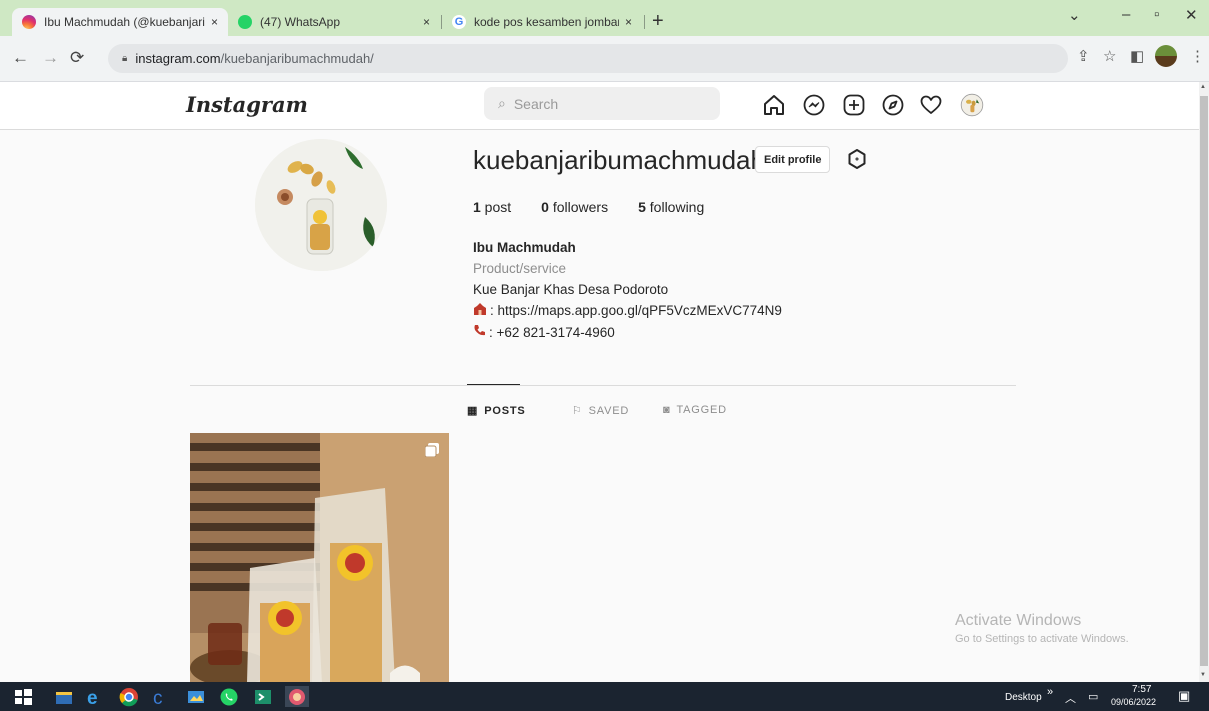 This screenshot has height=711, width=1209. Describe the element at coordinates (619, 160) in the screenshot. I see `profile-username: kuebanjaribumachmudah` at that location.